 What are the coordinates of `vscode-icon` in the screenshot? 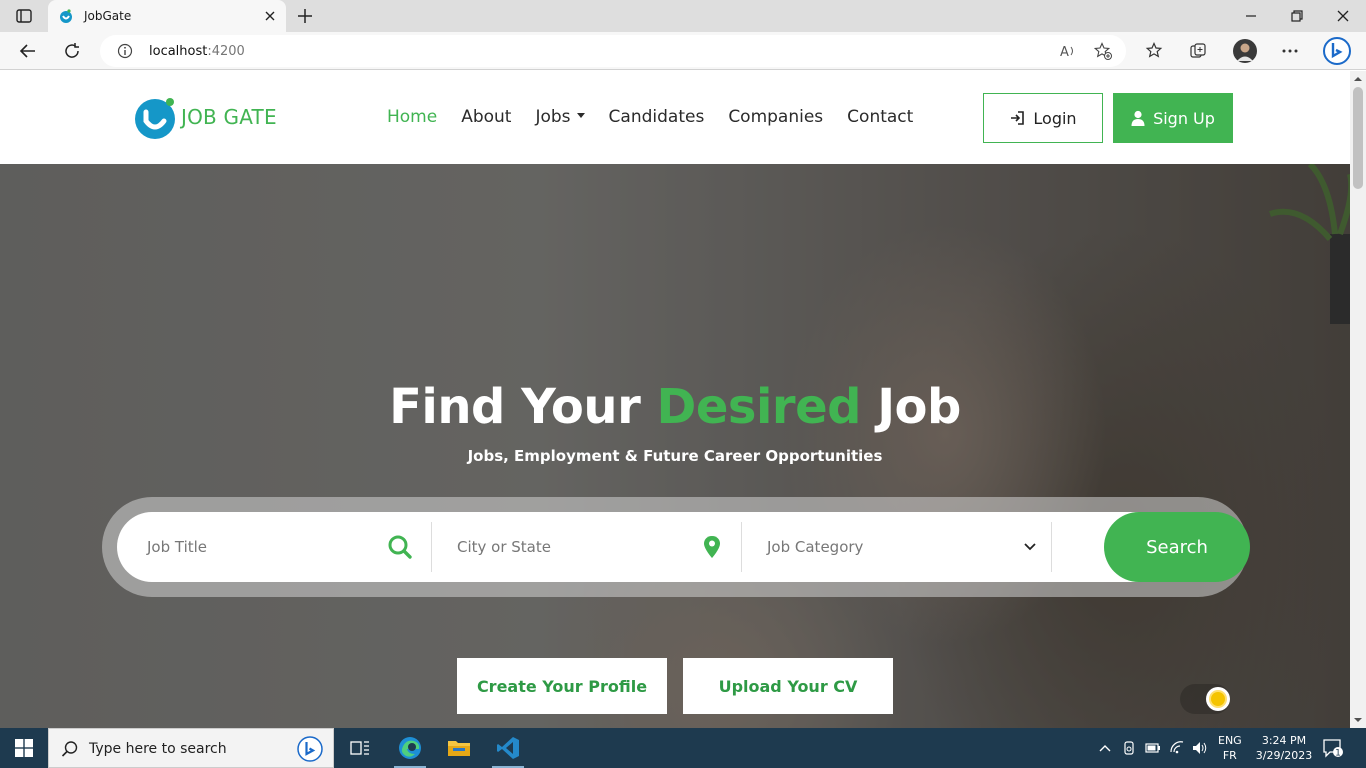 It's located at (508, 748).